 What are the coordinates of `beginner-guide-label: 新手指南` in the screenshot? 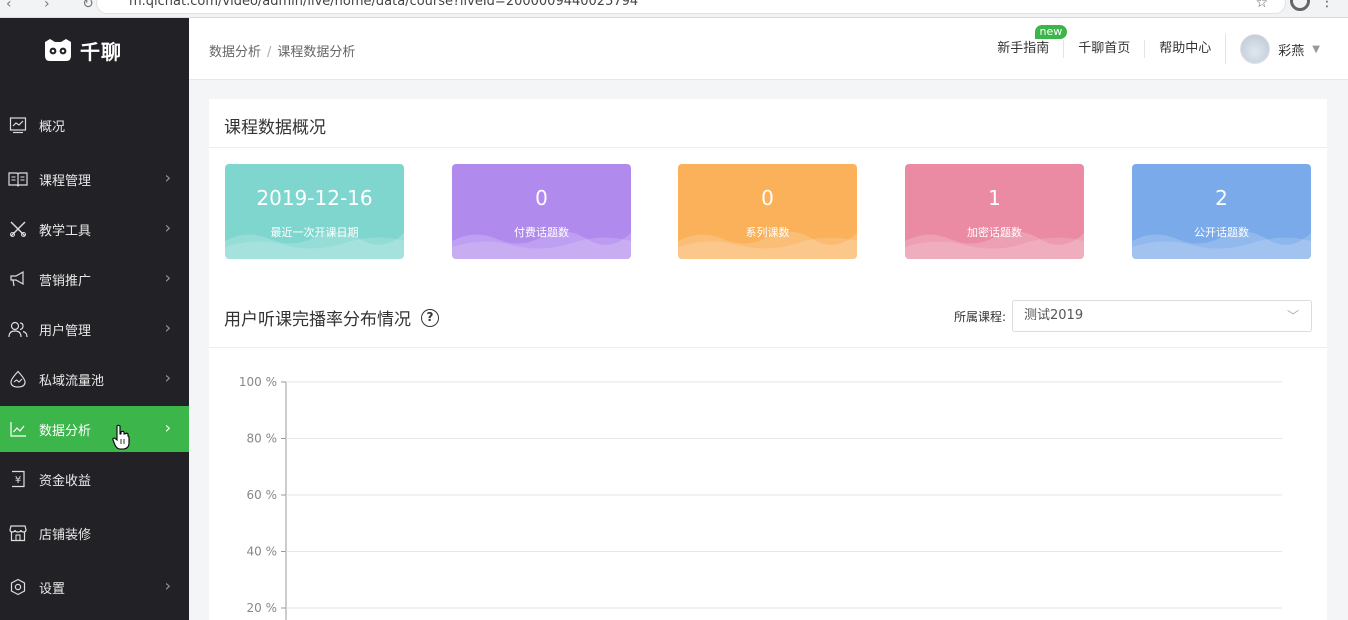 It's located at (1023, 48).